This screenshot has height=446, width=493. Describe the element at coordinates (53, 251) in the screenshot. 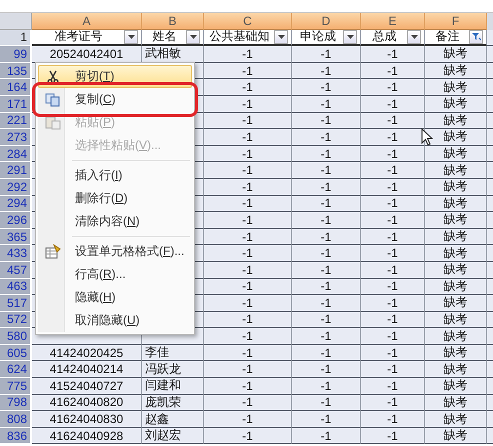

I see `format-cells-icon` at that location.